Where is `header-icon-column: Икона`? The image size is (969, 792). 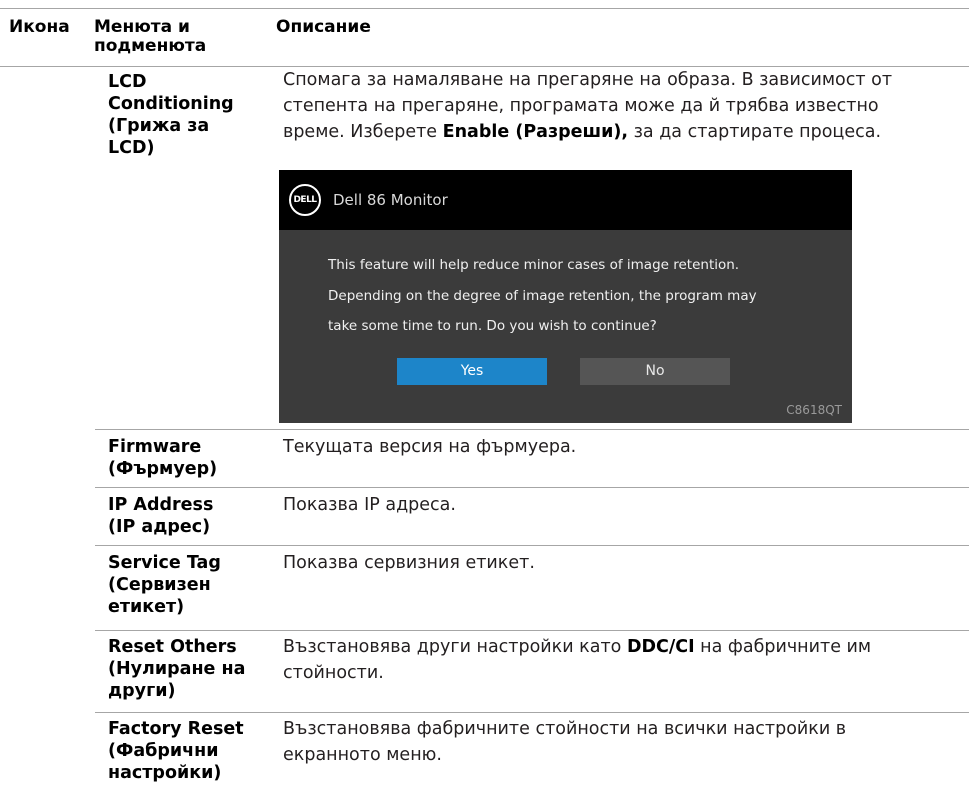
header-icon-column: Икона is located at coordinates (39, 27).